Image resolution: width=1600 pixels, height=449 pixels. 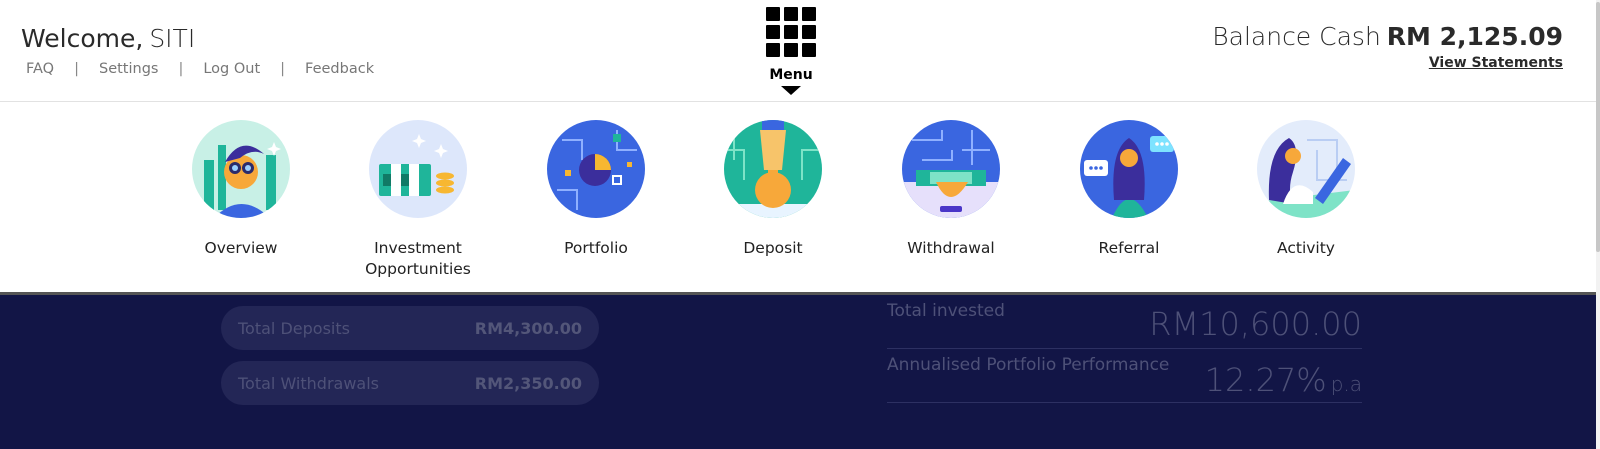 I want to click on menu-item-referral: Referral, so click(x=1129, y=189).